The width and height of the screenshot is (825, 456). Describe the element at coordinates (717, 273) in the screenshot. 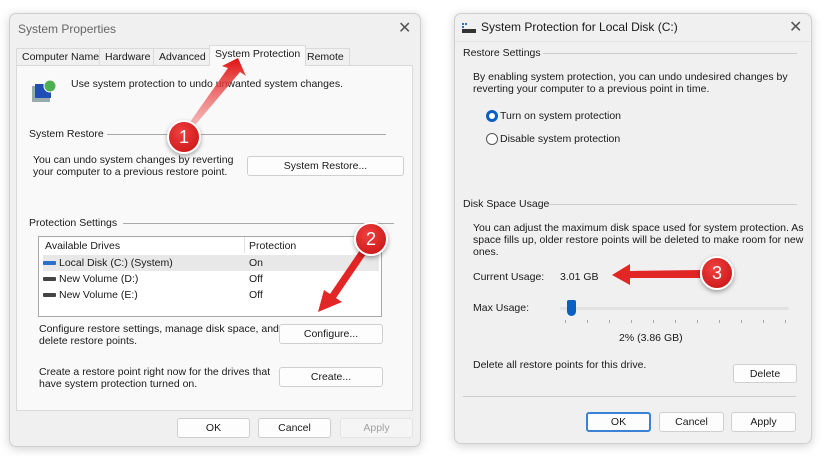

I see `annotation-badge-3: 3` at that location.